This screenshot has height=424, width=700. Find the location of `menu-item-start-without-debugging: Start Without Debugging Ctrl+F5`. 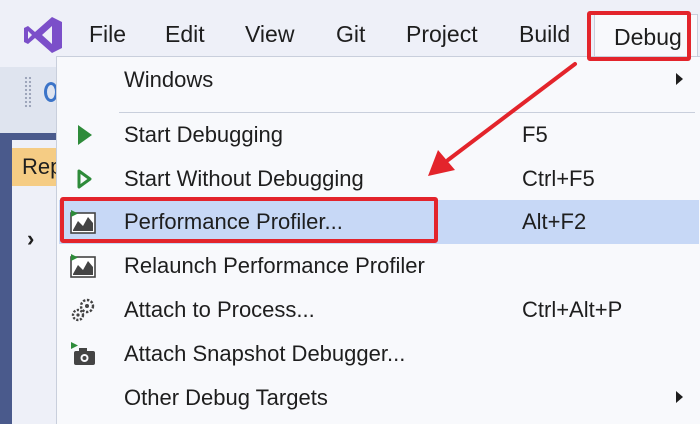

menu-item-start-without-debugging: Start Without Debugging Ctrl+F5 is located at coordinates (379, 179).